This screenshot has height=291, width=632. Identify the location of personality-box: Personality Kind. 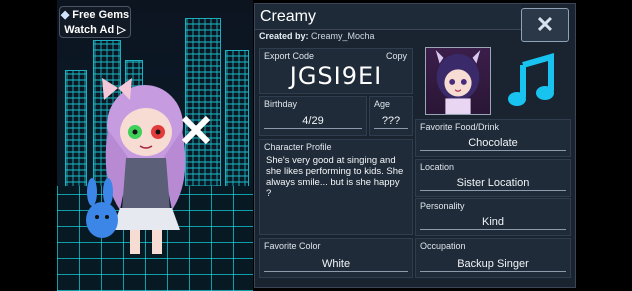
(493, 217).